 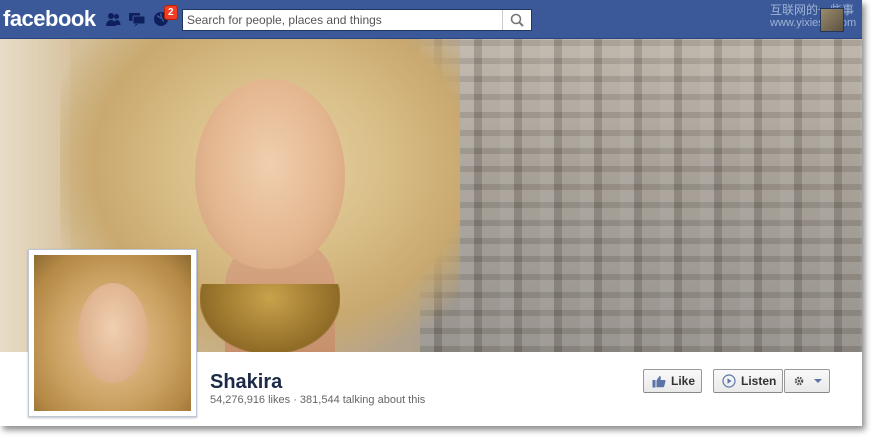 I want to click on listen-button-label: Listen, so click(x=759, y=381).